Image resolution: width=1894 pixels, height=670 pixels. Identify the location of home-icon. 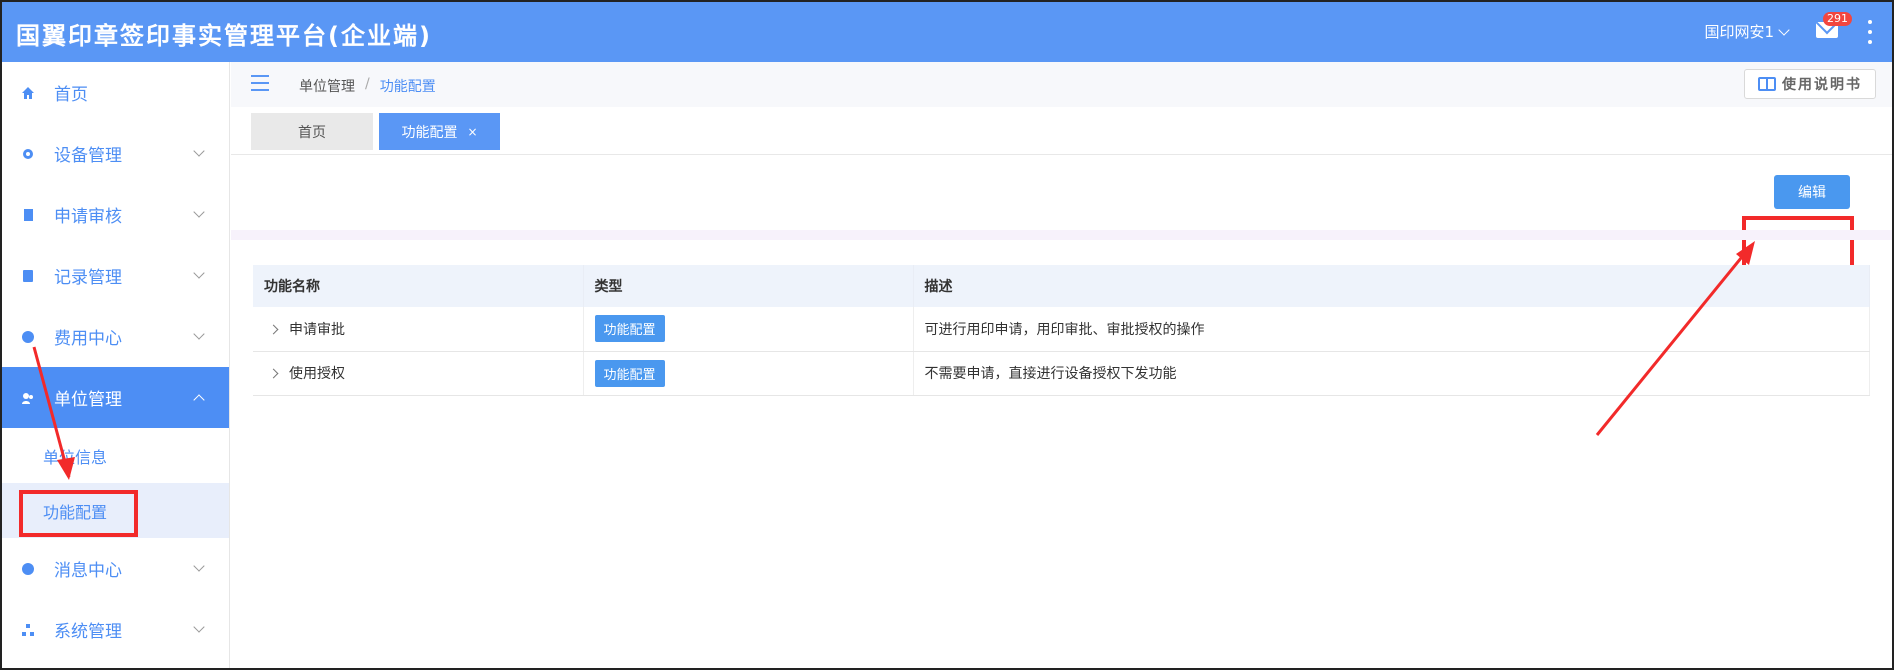
(28, 93).